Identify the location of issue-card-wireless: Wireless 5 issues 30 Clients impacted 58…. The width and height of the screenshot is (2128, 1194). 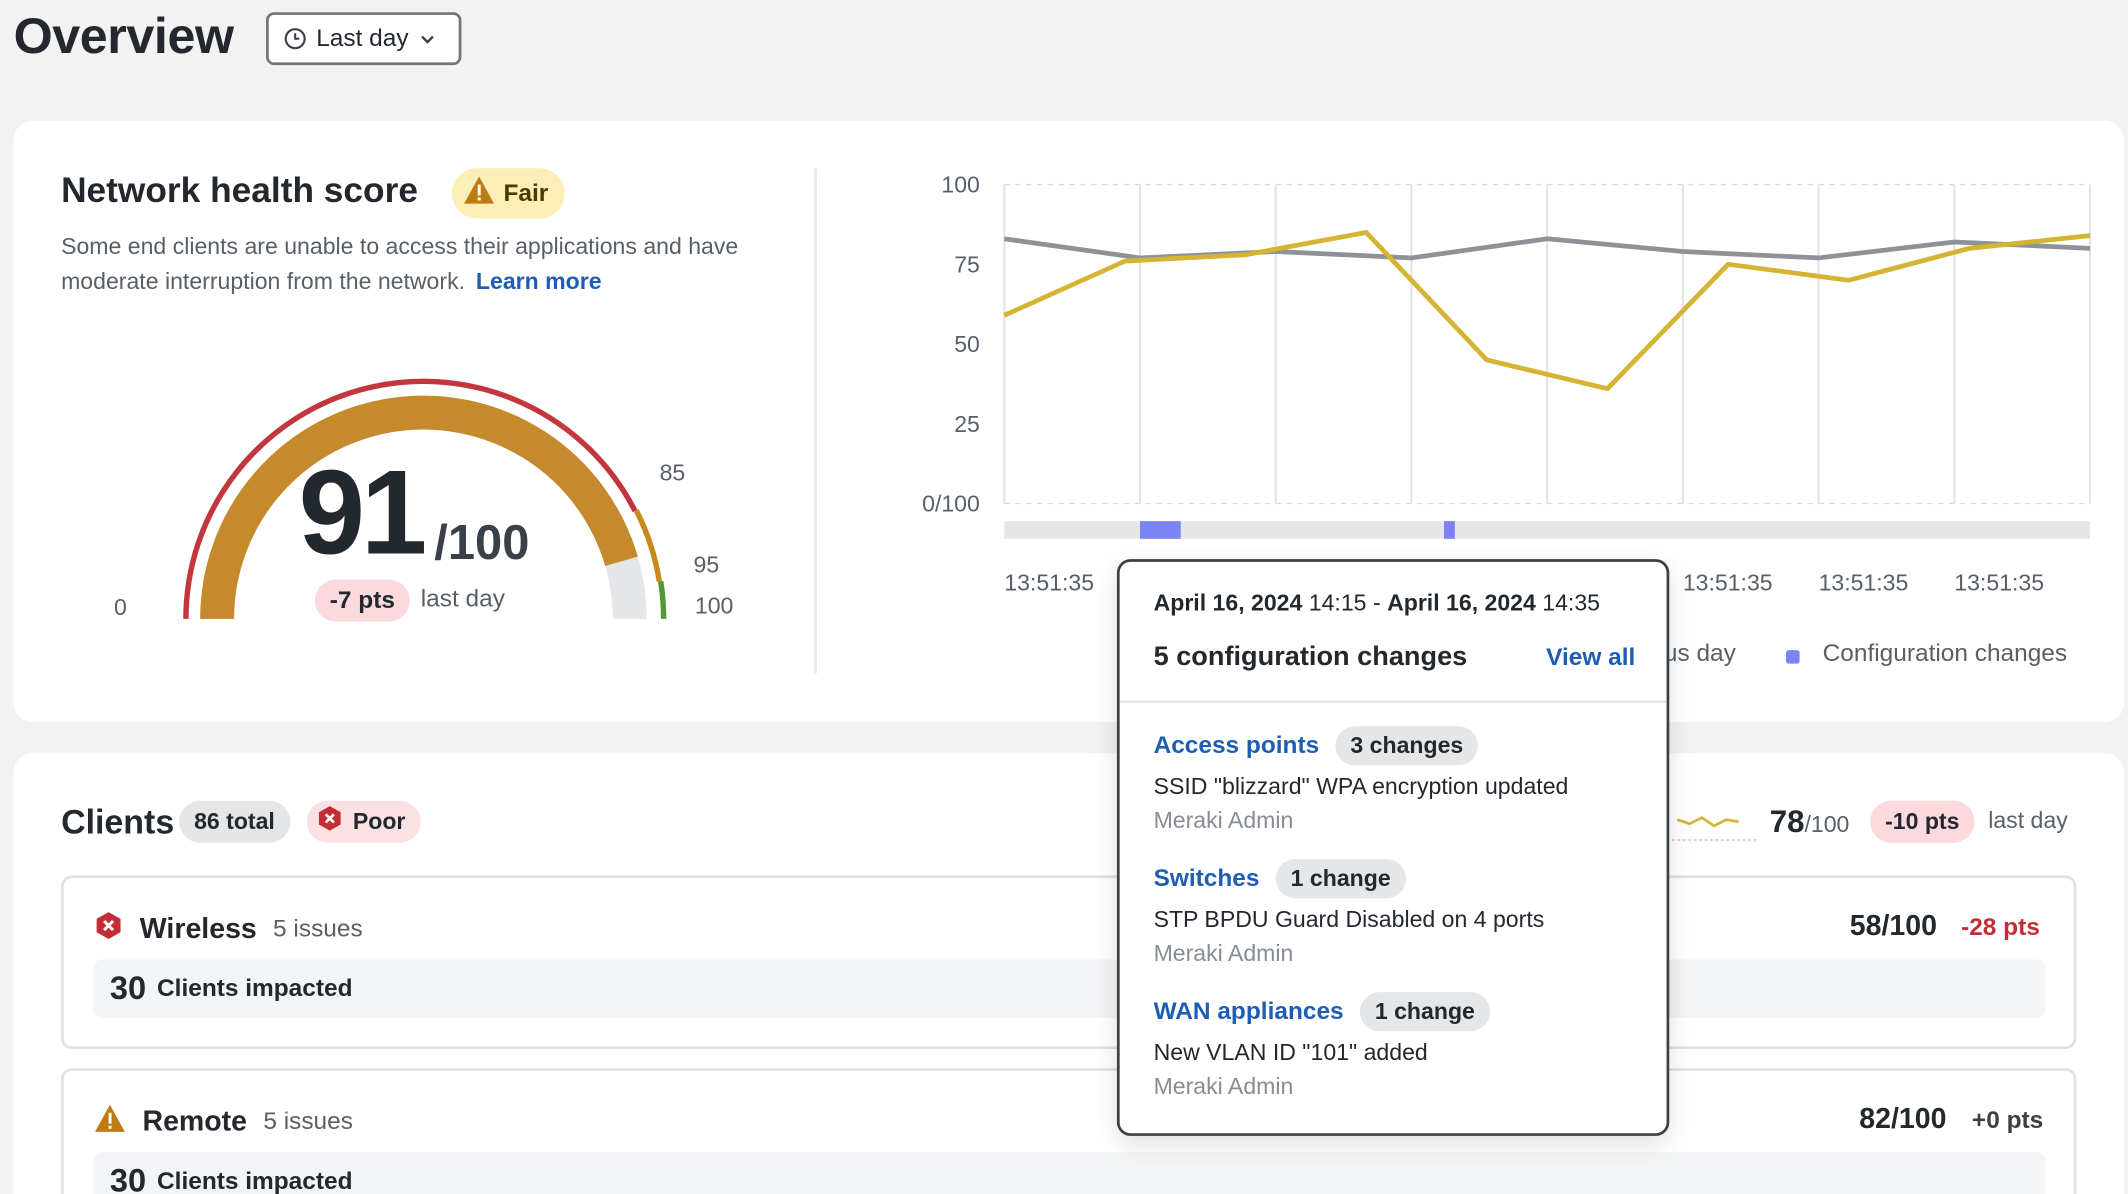
(1069, 962).